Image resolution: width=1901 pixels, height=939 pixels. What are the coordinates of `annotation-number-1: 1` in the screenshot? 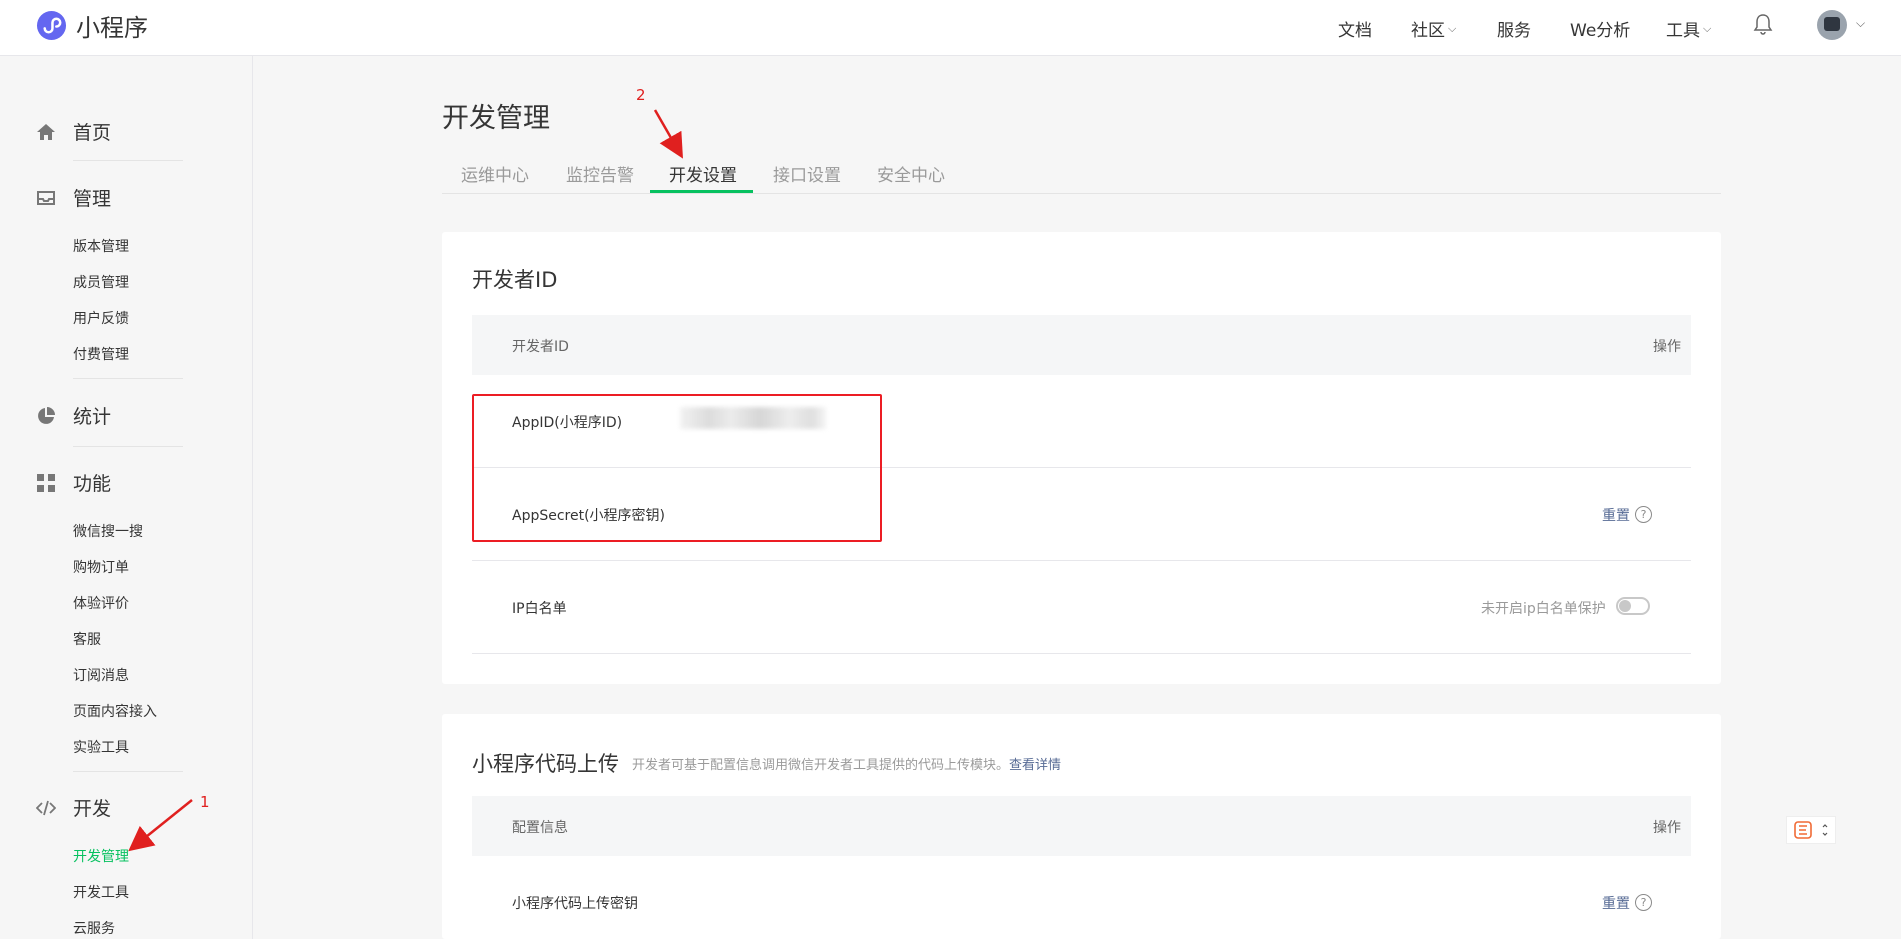 It's located at (205, 802).